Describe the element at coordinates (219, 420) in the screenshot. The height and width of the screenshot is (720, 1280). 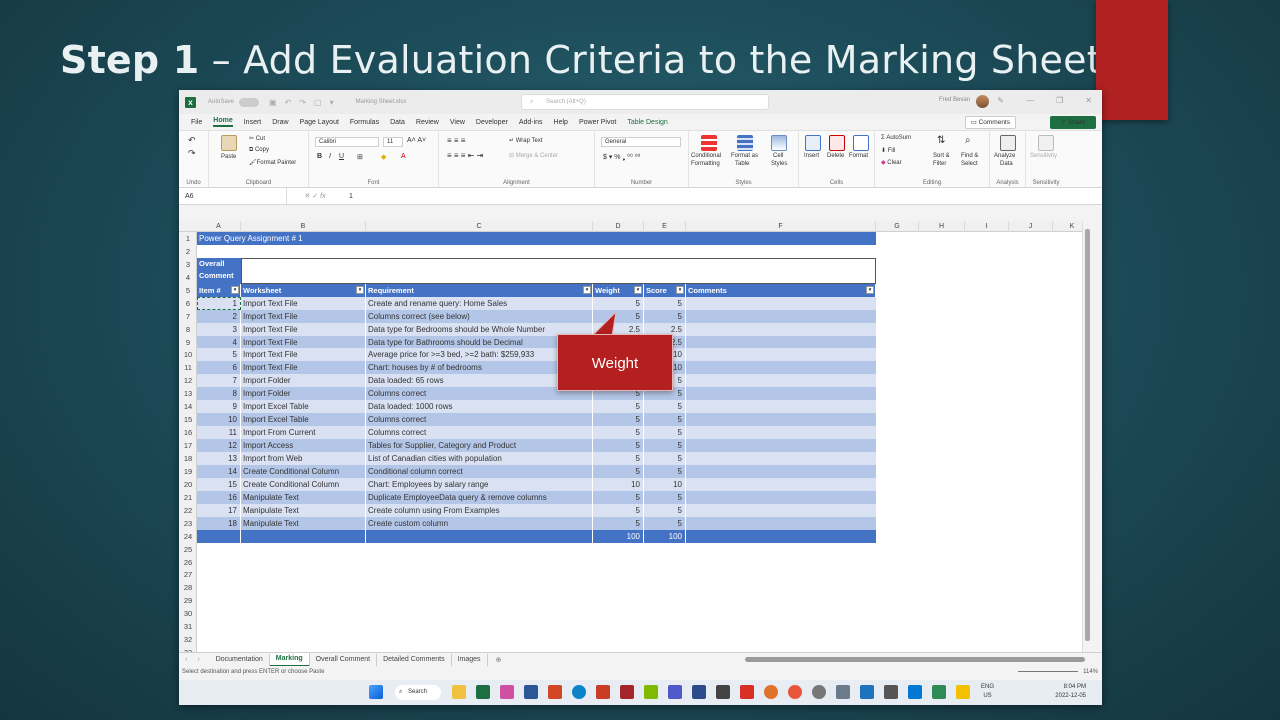
I see `item-number-cell: 10` at that location.